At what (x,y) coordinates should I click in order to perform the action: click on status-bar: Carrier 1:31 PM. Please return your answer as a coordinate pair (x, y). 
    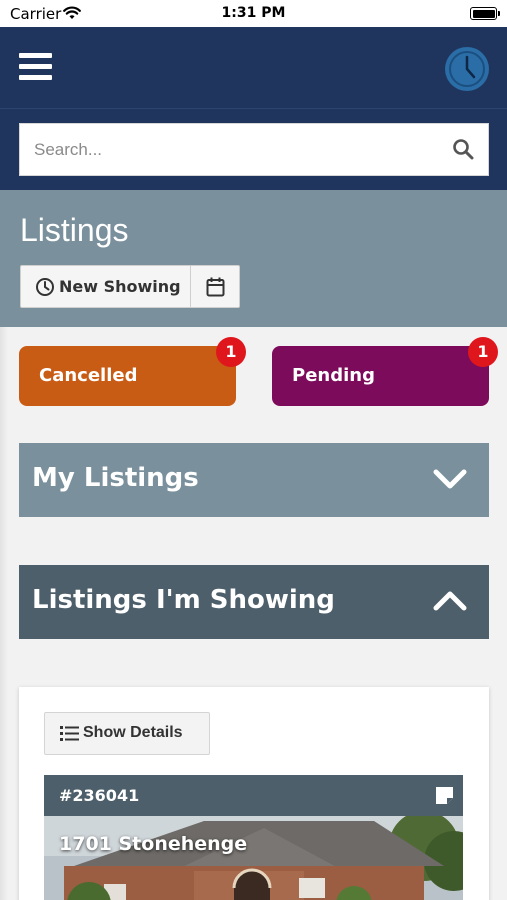
    Looking at the image, I should click on (253, 13).